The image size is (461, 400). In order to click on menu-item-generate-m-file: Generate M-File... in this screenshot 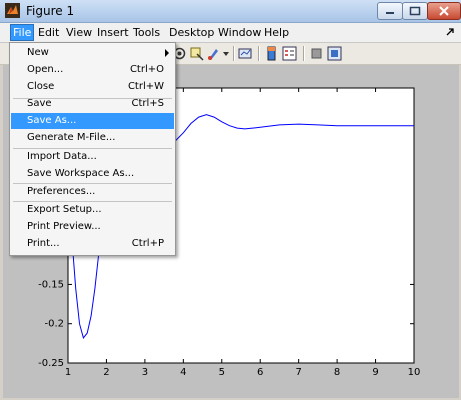, I will do `click(92, 138)`.